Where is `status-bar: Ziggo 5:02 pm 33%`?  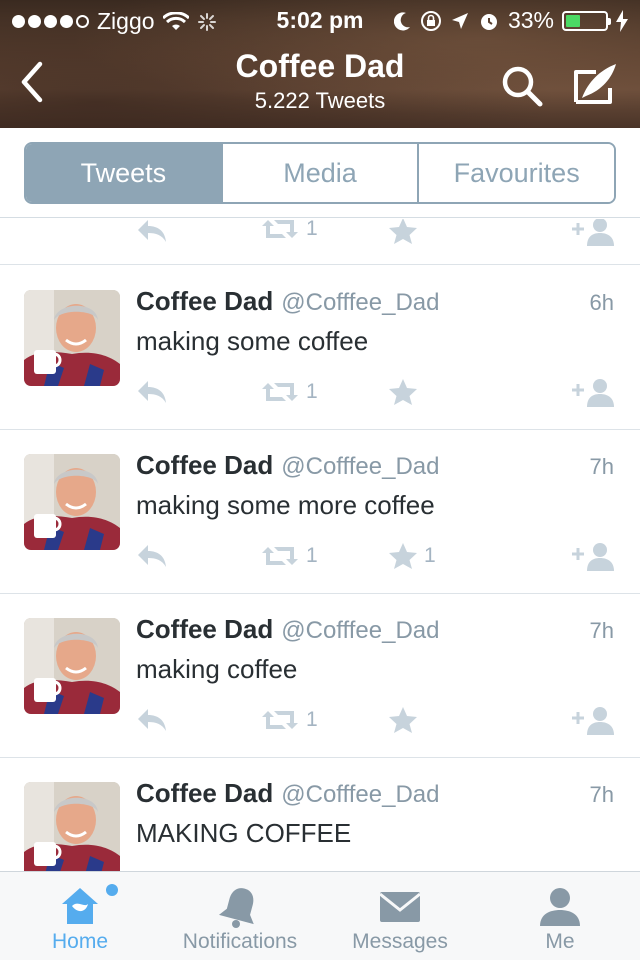 status-bar: Ziggo 5:02 pm 33% is located at coordinates (320, 20).